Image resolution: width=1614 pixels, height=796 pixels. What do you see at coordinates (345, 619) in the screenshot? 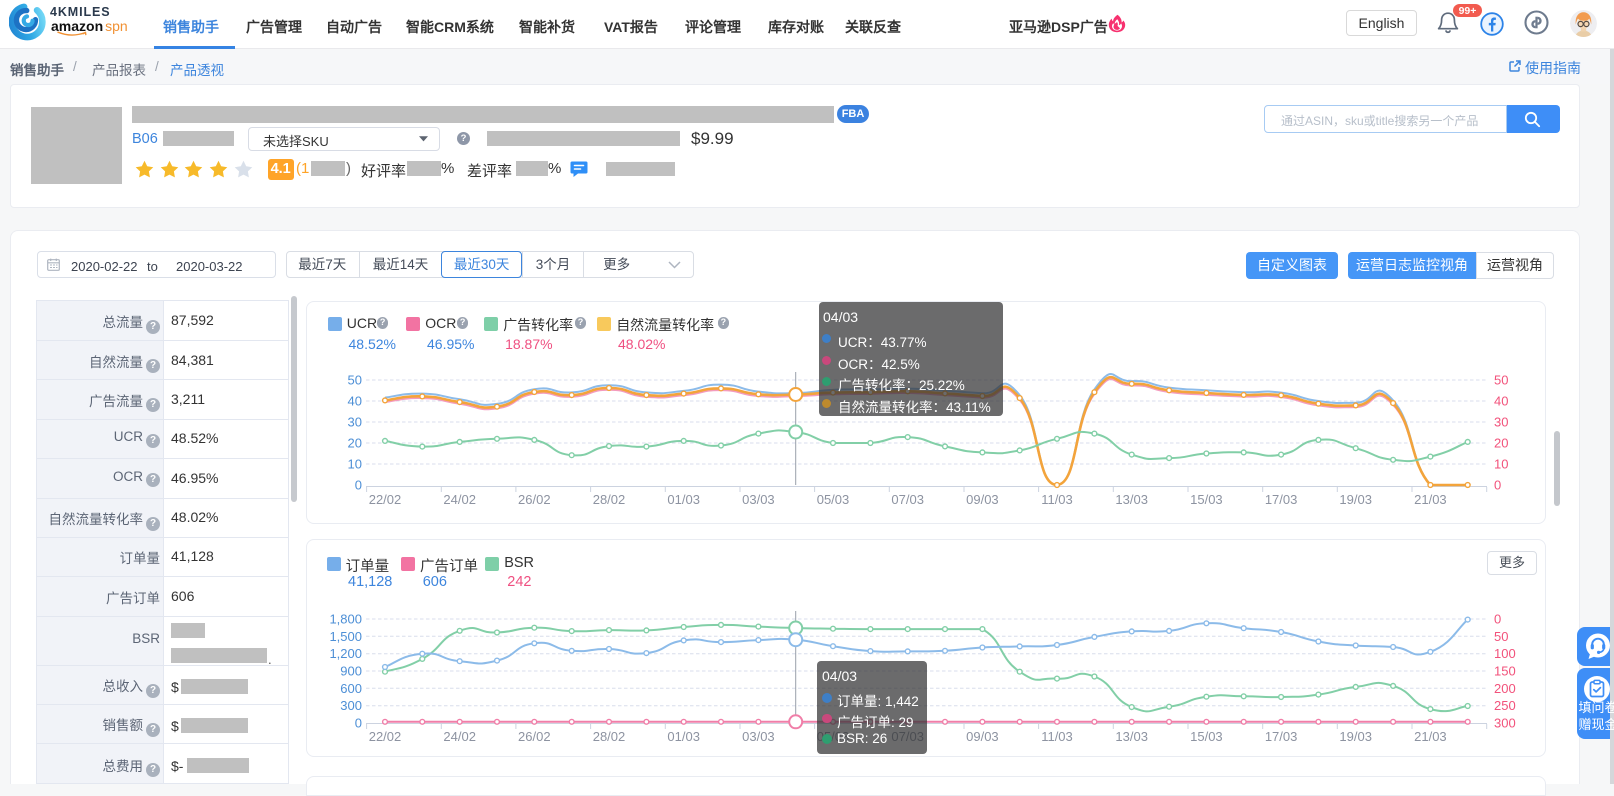
I see `svg-text: 1,800` at bounding box center [345, 619].